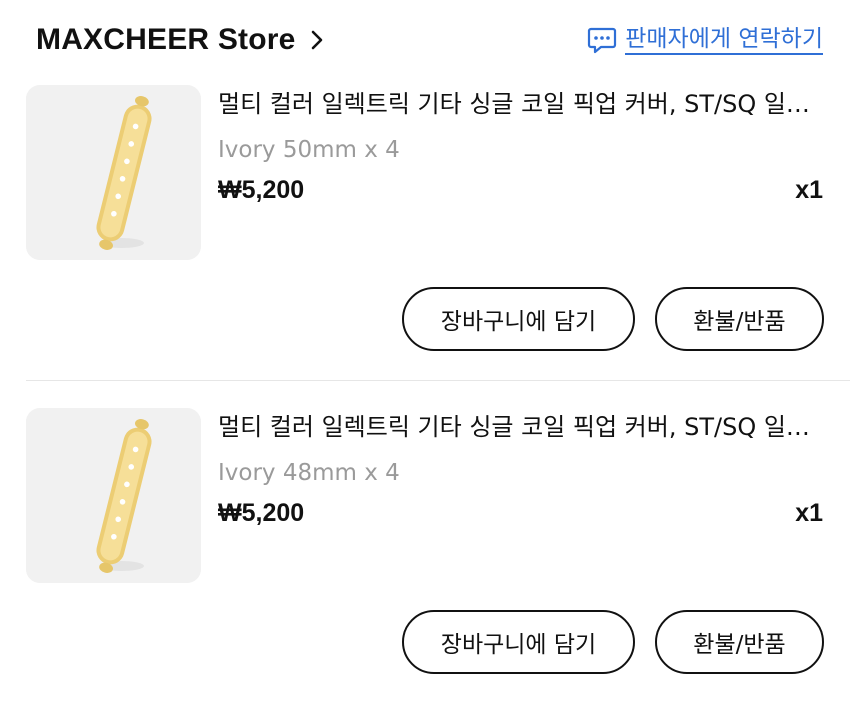  Describe the element at coordinates (309, 150) in the screenshot. I see `product-option: Ivory 50mm x 4` at that location.